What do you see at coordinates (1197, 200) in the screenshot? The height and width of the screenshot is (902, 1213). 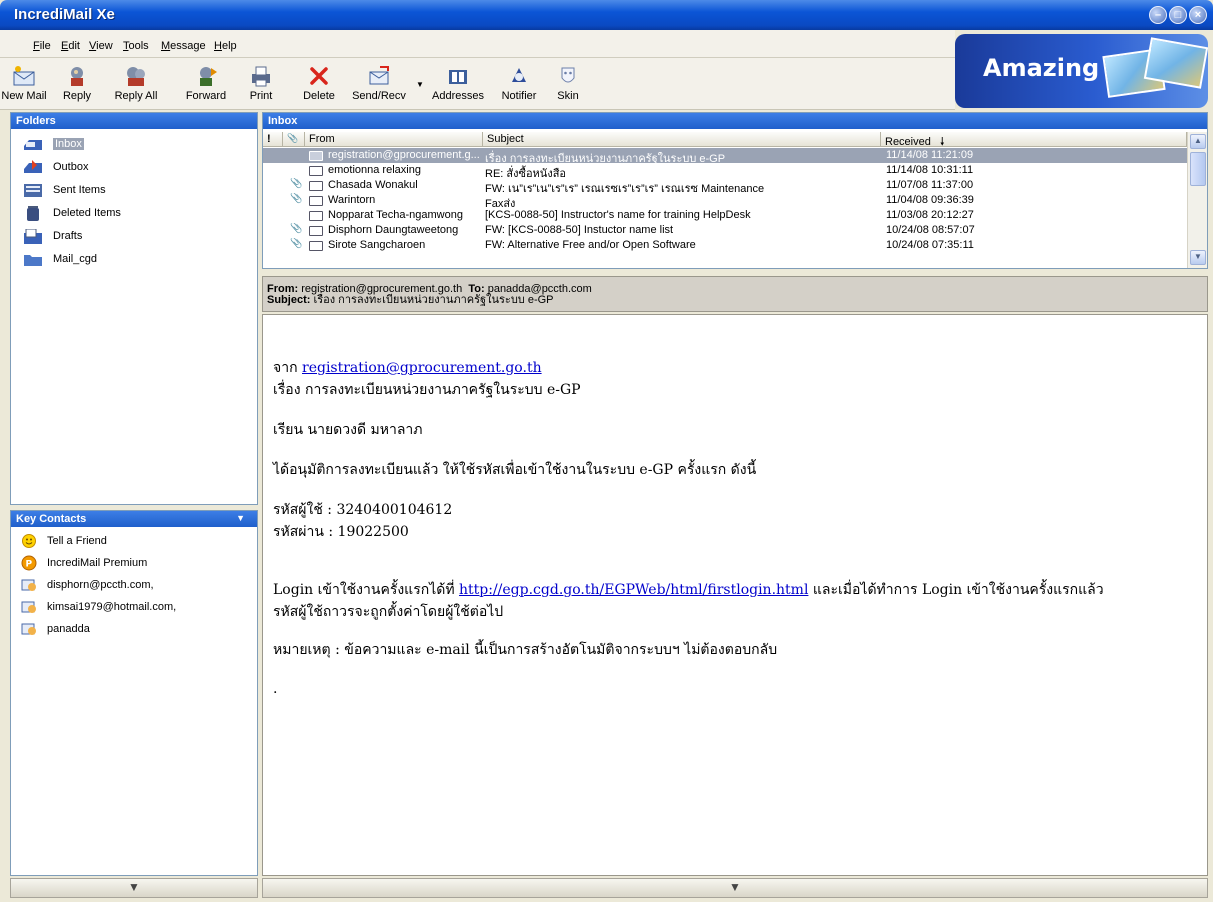 I see `message-list-scrollbar: ▲ ▼` at bounding box center [1197, 200].